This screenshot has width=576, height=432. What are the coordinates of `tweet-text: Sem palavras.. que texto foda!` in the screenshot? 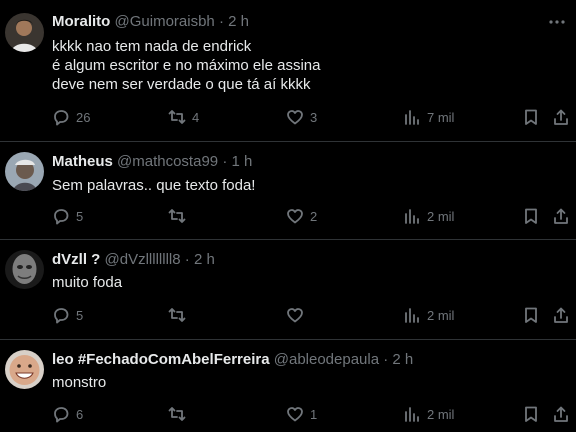 It's located at (154, 185).